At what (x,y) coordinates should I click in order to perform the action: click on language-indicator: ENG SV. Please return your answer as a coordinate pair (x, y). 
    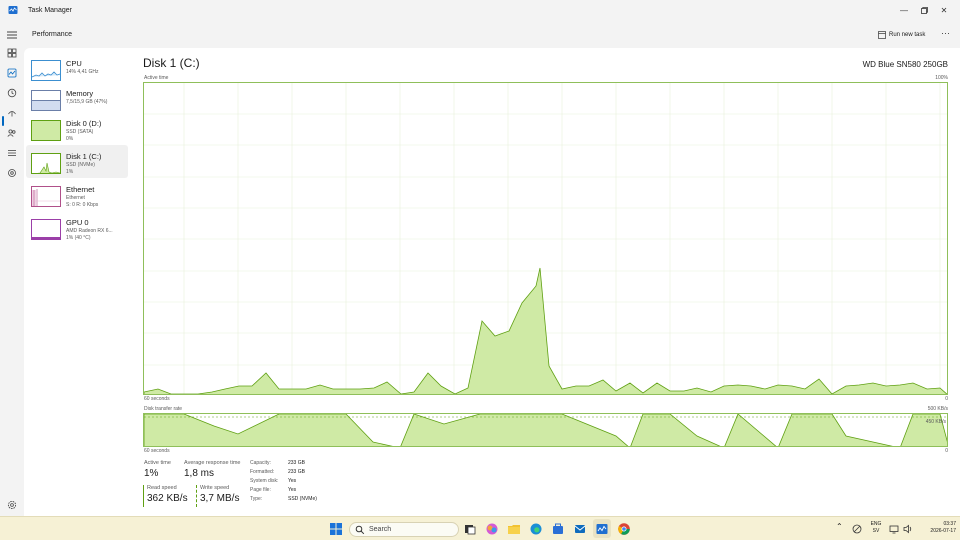
    Looking at the image, I should click on (876, 528).